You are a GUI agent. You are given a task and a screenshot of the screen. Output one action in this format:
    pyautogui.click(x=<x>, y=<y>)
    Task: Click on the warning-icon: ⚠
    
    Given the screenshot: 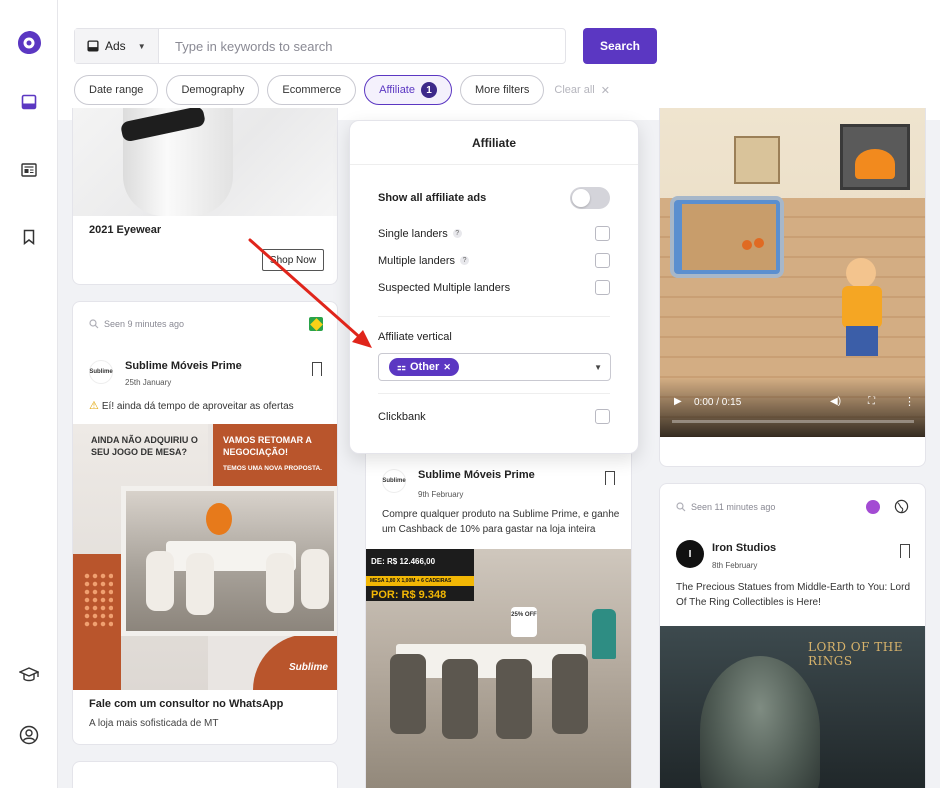 What is the action you would take?
    pyautogui.click(x=94, y=406)
    